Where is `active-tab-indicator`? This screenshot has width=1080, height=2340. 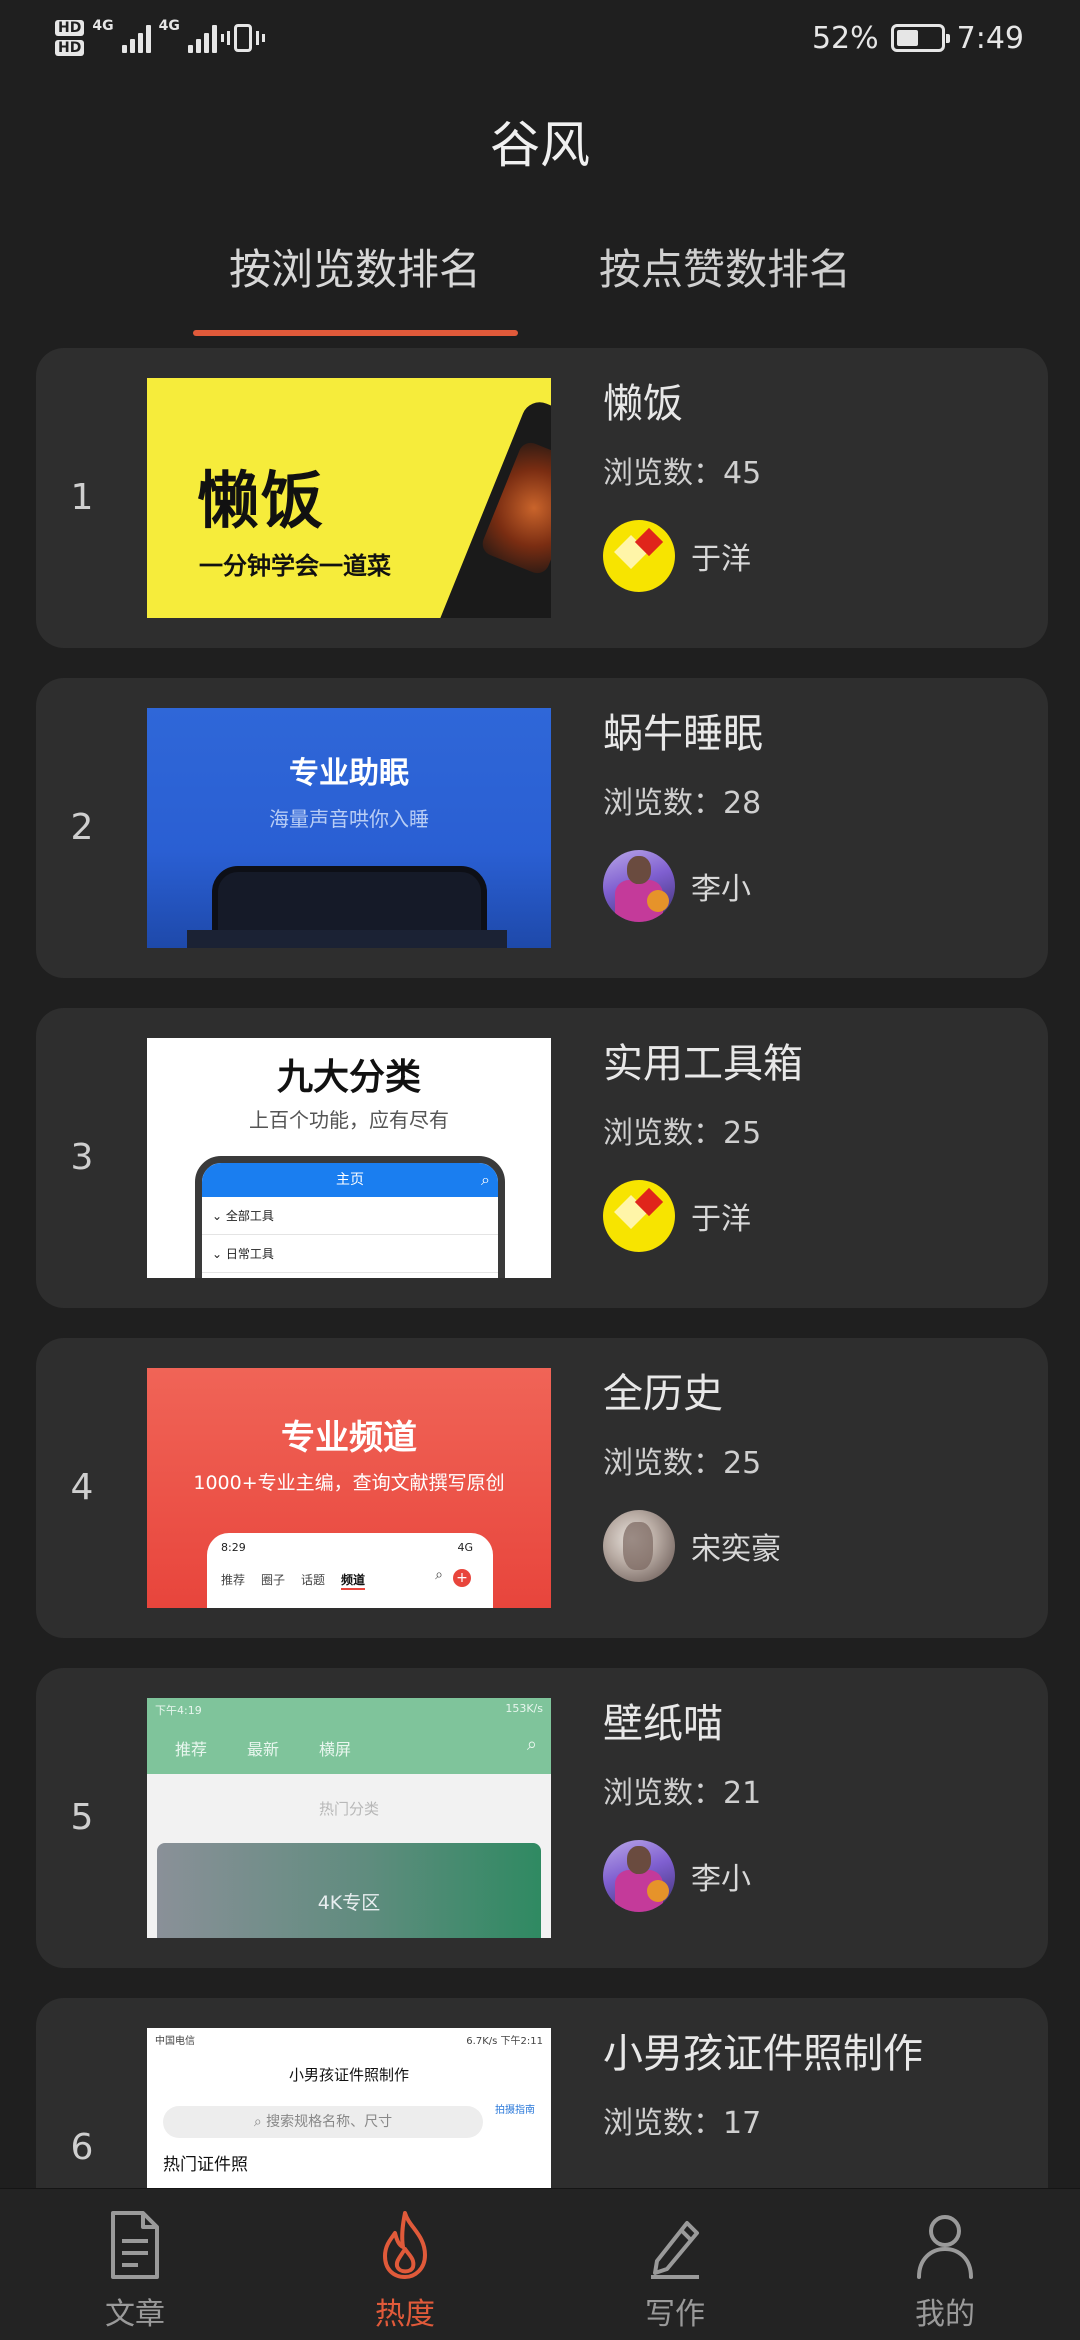 active-tab-indicator is located at coordinates (355, 333).